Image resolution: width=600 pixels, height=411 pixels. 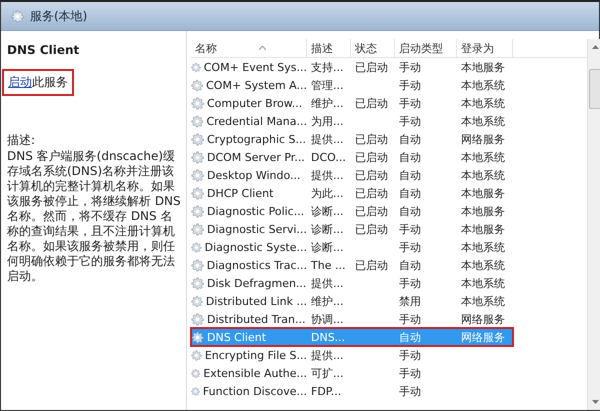 I want to click on column-header: 登录为, so click(x=485, y=48).